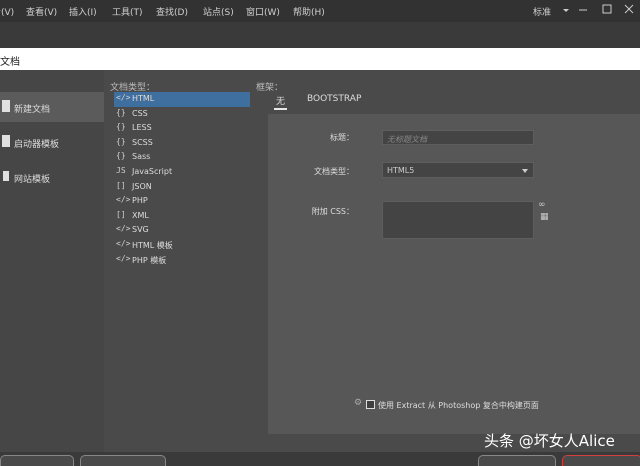 The image size is (640, 466). I want to click on category-new-document: 新建文档, so click(52, 107).